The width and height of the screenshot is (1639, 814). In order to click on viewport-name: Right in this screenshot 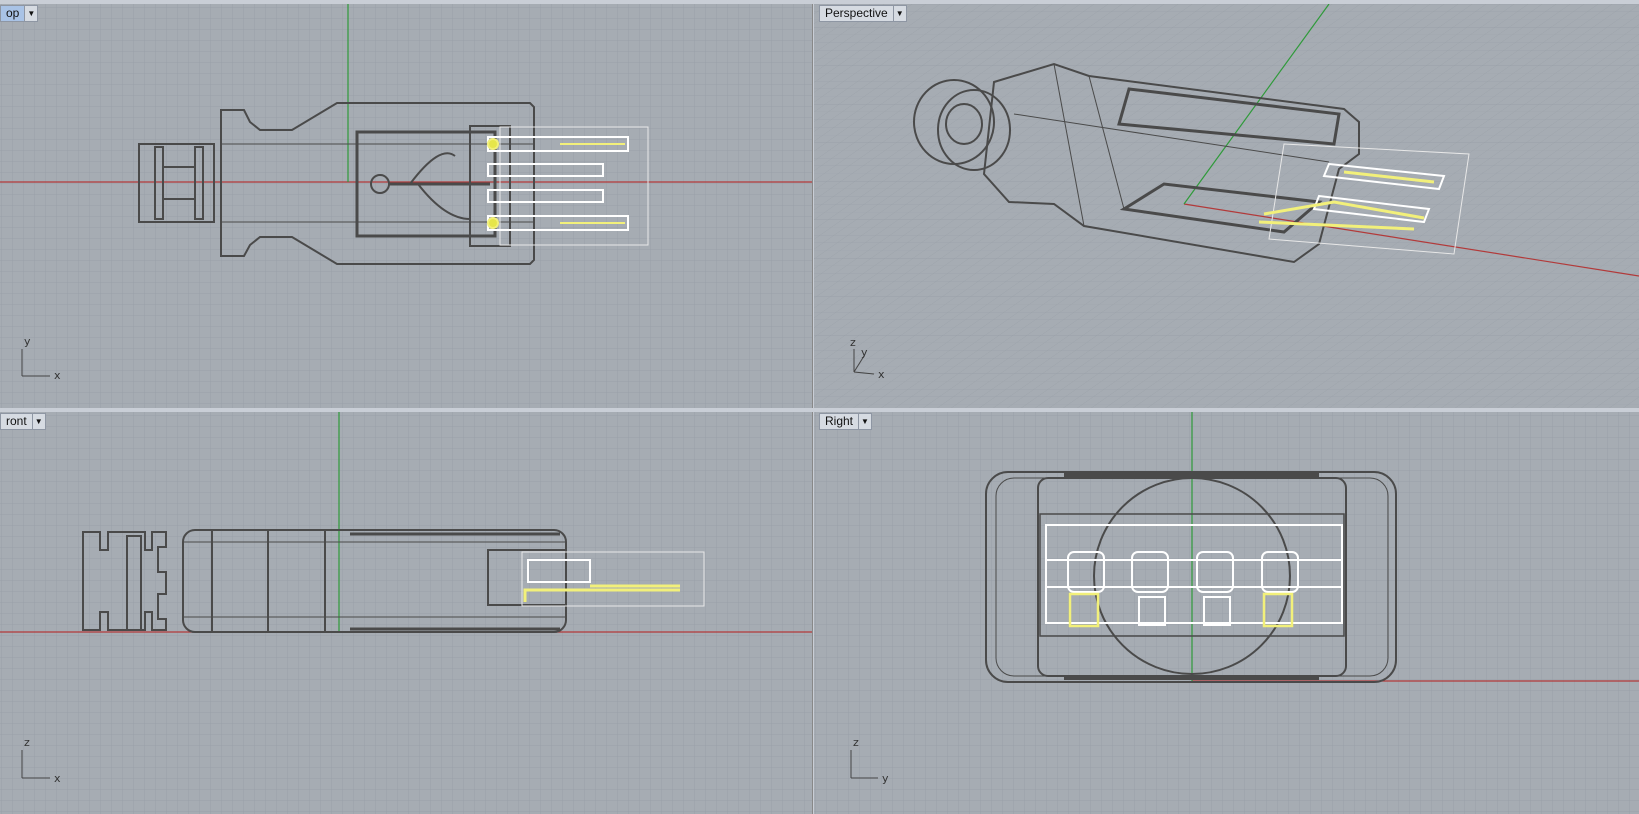, I will do `click(839, 421)`.